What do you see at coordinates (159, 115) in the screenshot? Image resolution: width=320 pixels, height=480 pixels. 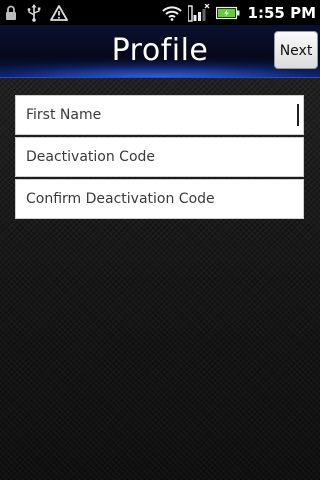 I see `first-name-field: First Name` at bounding box center [159, 115].